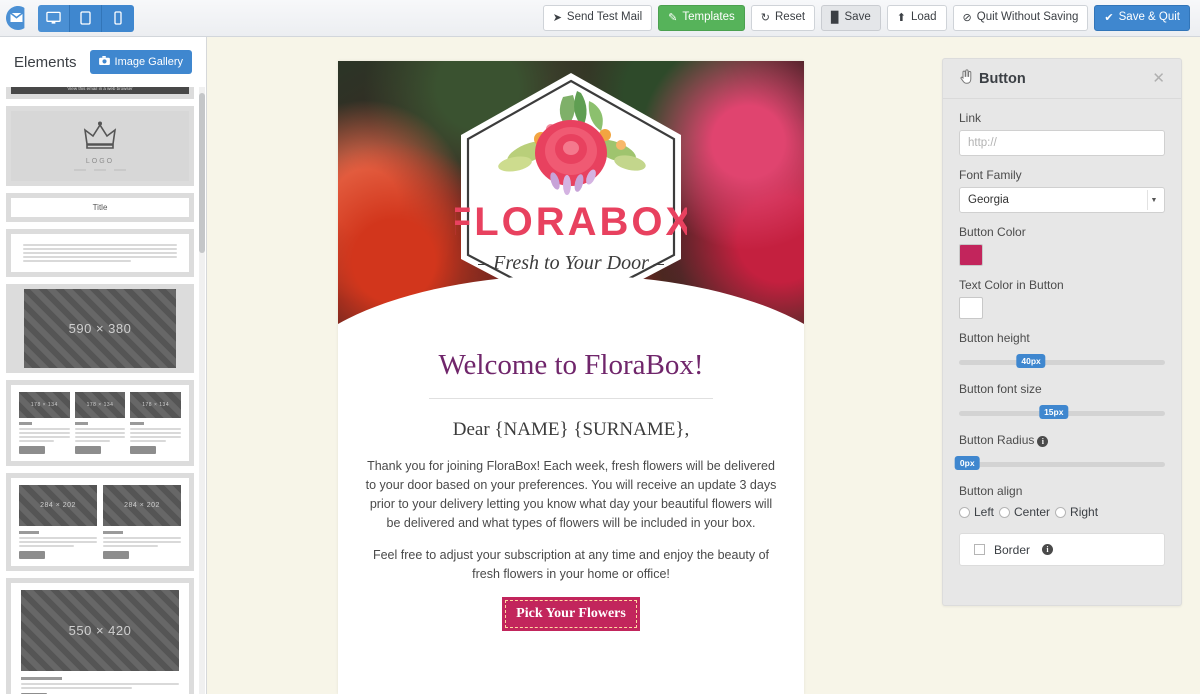  Describe the element at coordinates (1062, 549) in the screenshot. I see `border-checkbox-row: Border i` at that location.